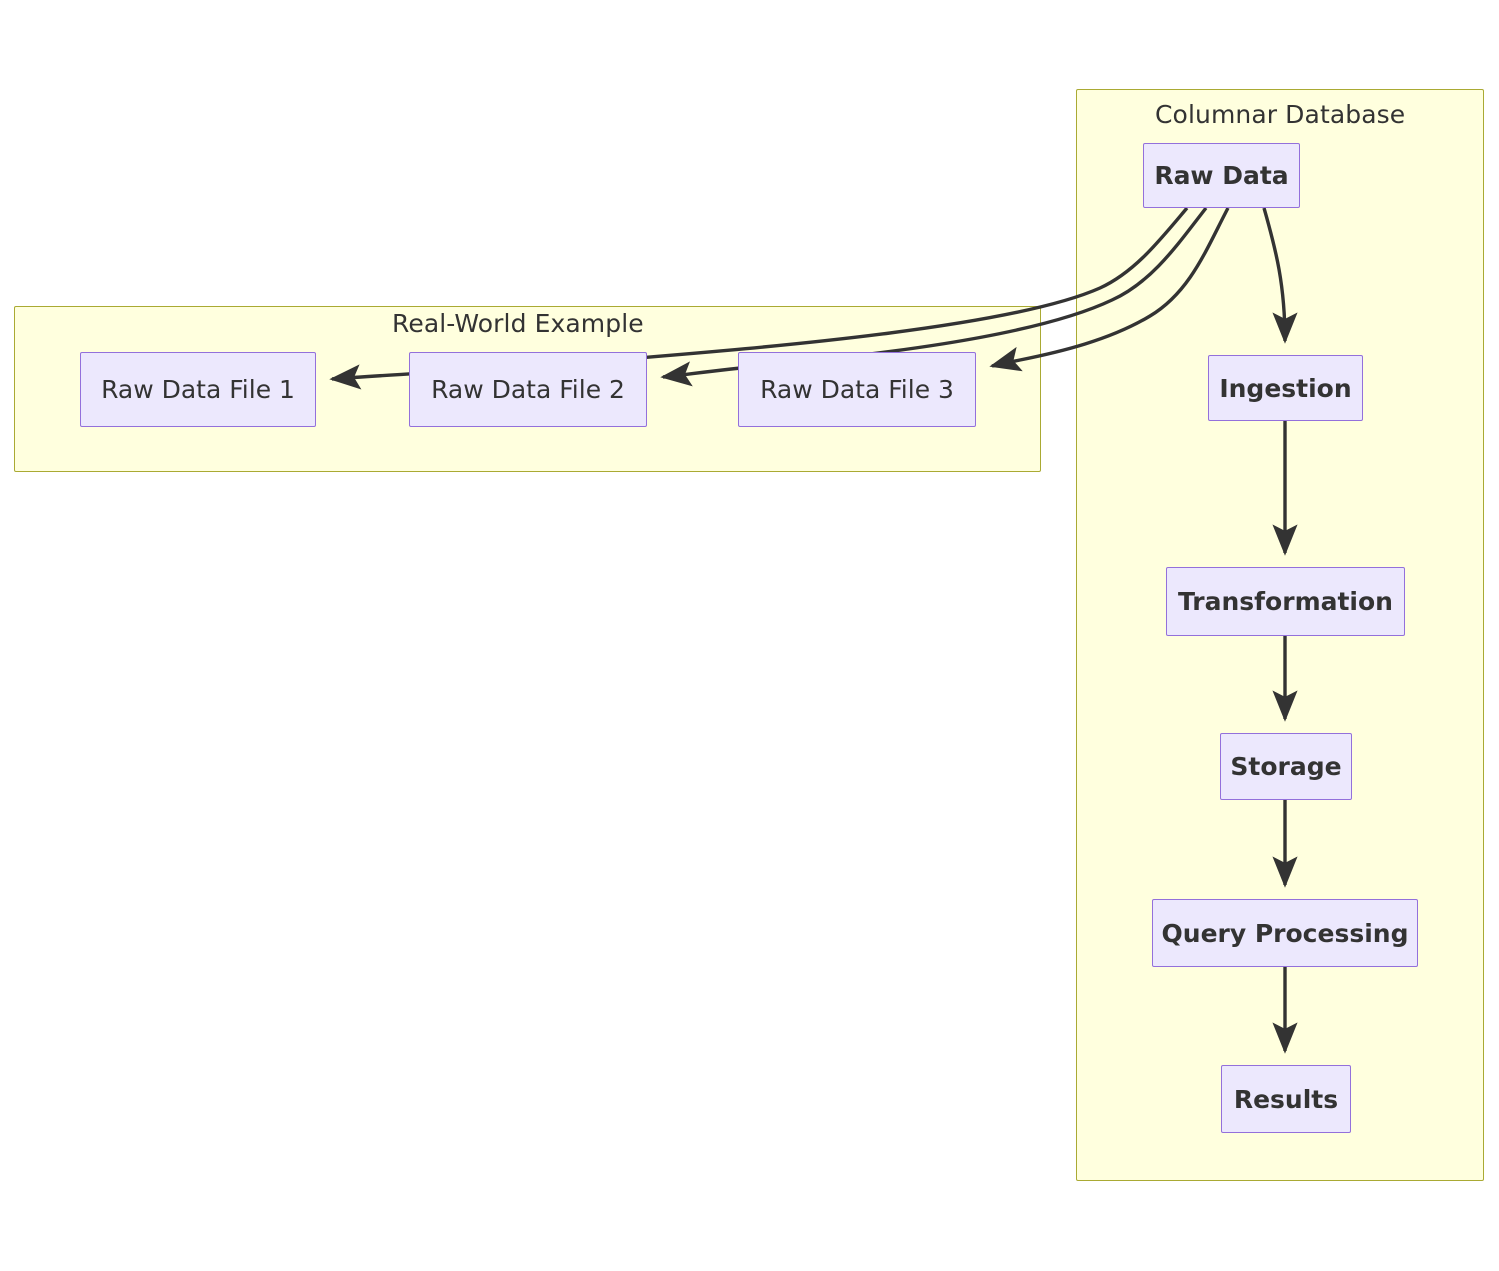 The width and height of the screenshot is (1499, 1271). I want to click on node-ingestion-label: Ingestion, so click(1285, 388).